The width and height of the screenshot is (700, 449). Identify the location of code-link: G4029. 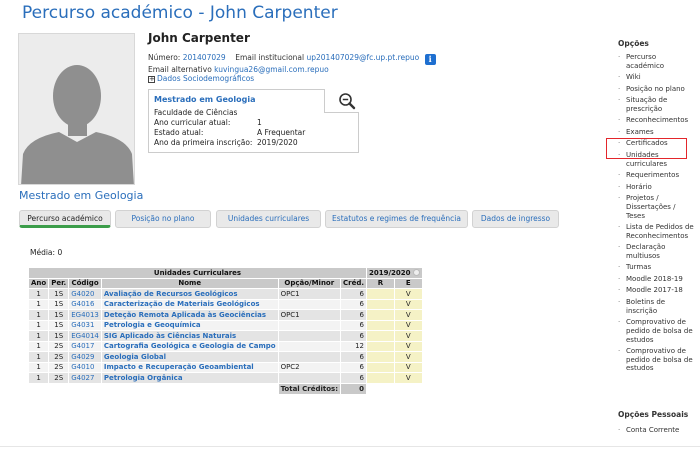
(85, 357).